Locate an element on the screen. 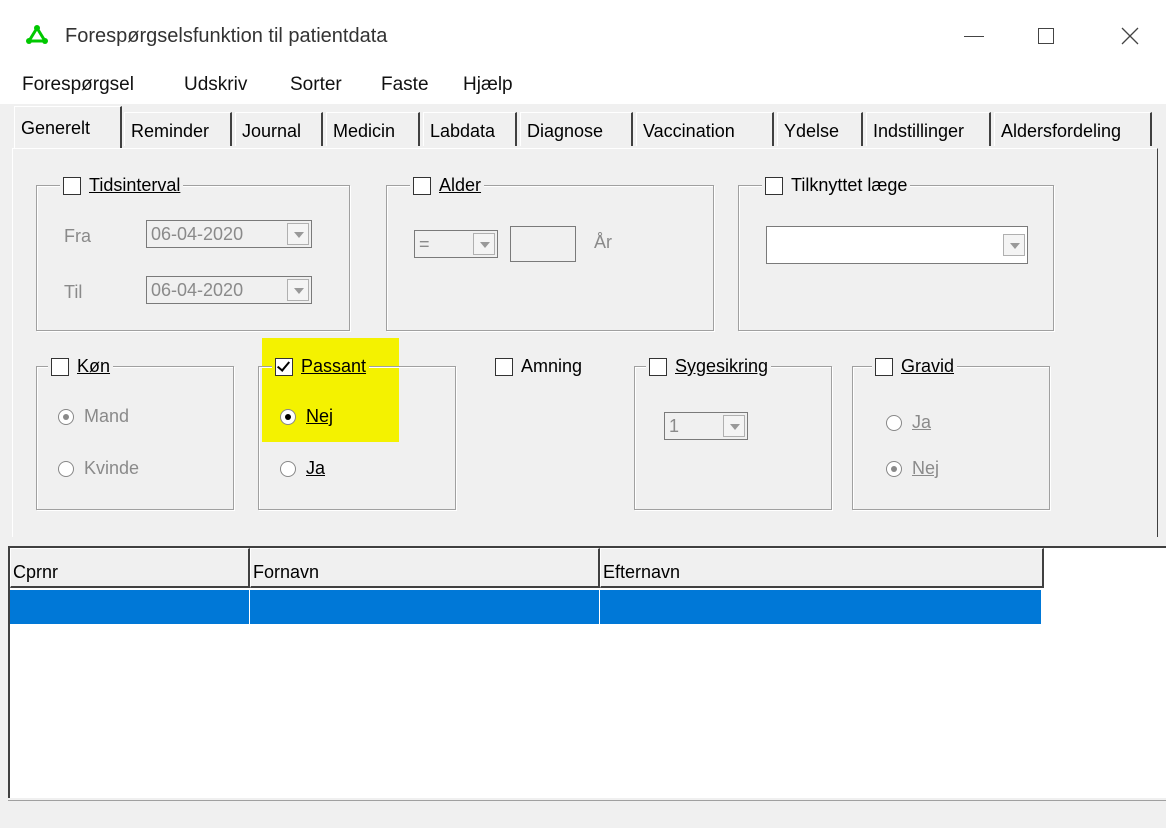 The image size is (1166, 828). tab-aldersfordeling: Aldersfordeling is located at coordinates (1073, 129).